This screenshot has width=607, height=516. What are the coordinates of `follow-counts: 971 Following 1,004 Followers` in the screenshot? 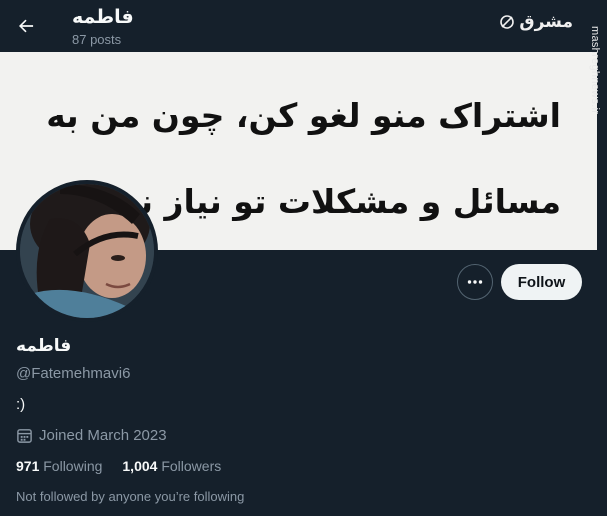 It's located at (118, 466).